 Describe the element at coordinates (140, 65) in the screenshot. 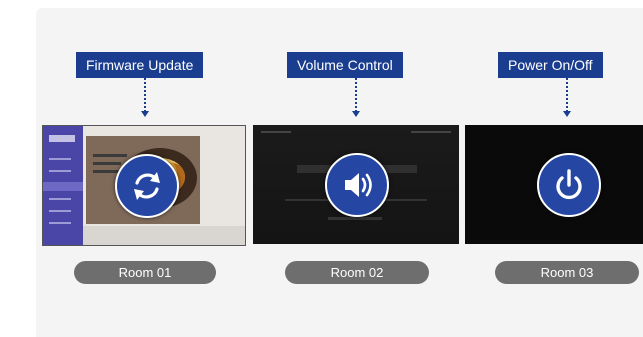

I see `firmware-update-label: Firmware Update` at that location.